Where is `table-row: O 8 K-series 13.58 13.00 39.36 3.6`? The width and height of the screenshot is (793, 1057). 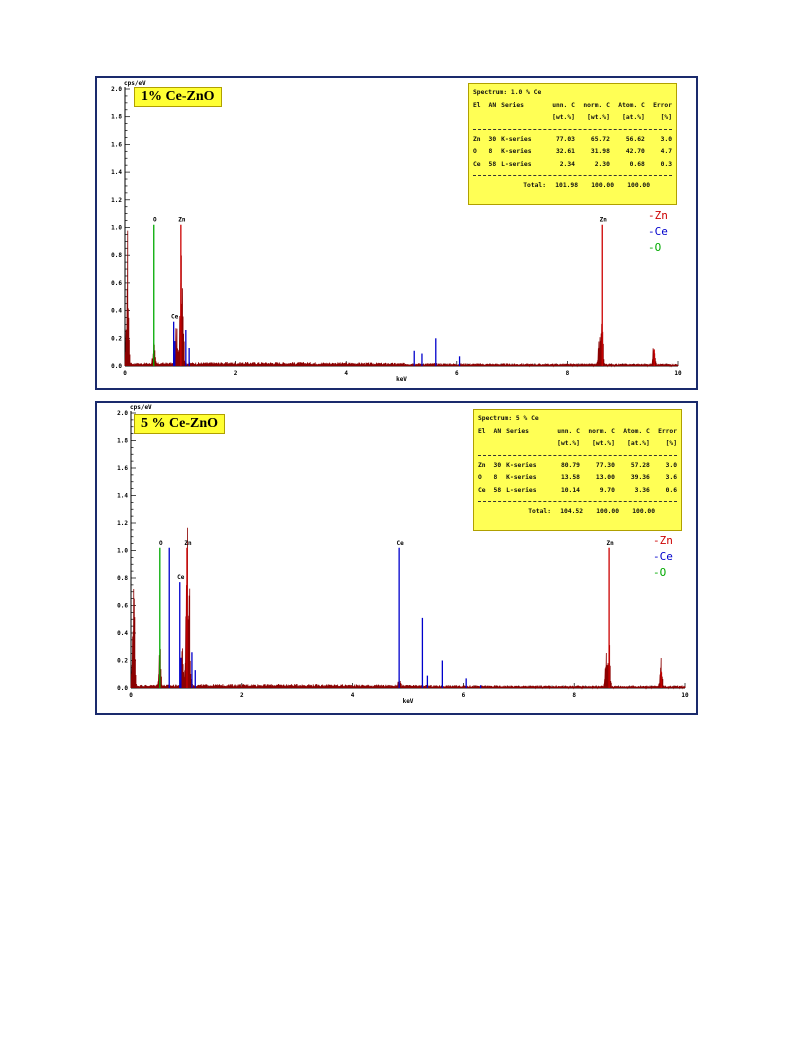
table-row: O 8 K-series 13.58 13.00 39.36 3.6 is located at coordinates (578, 477).